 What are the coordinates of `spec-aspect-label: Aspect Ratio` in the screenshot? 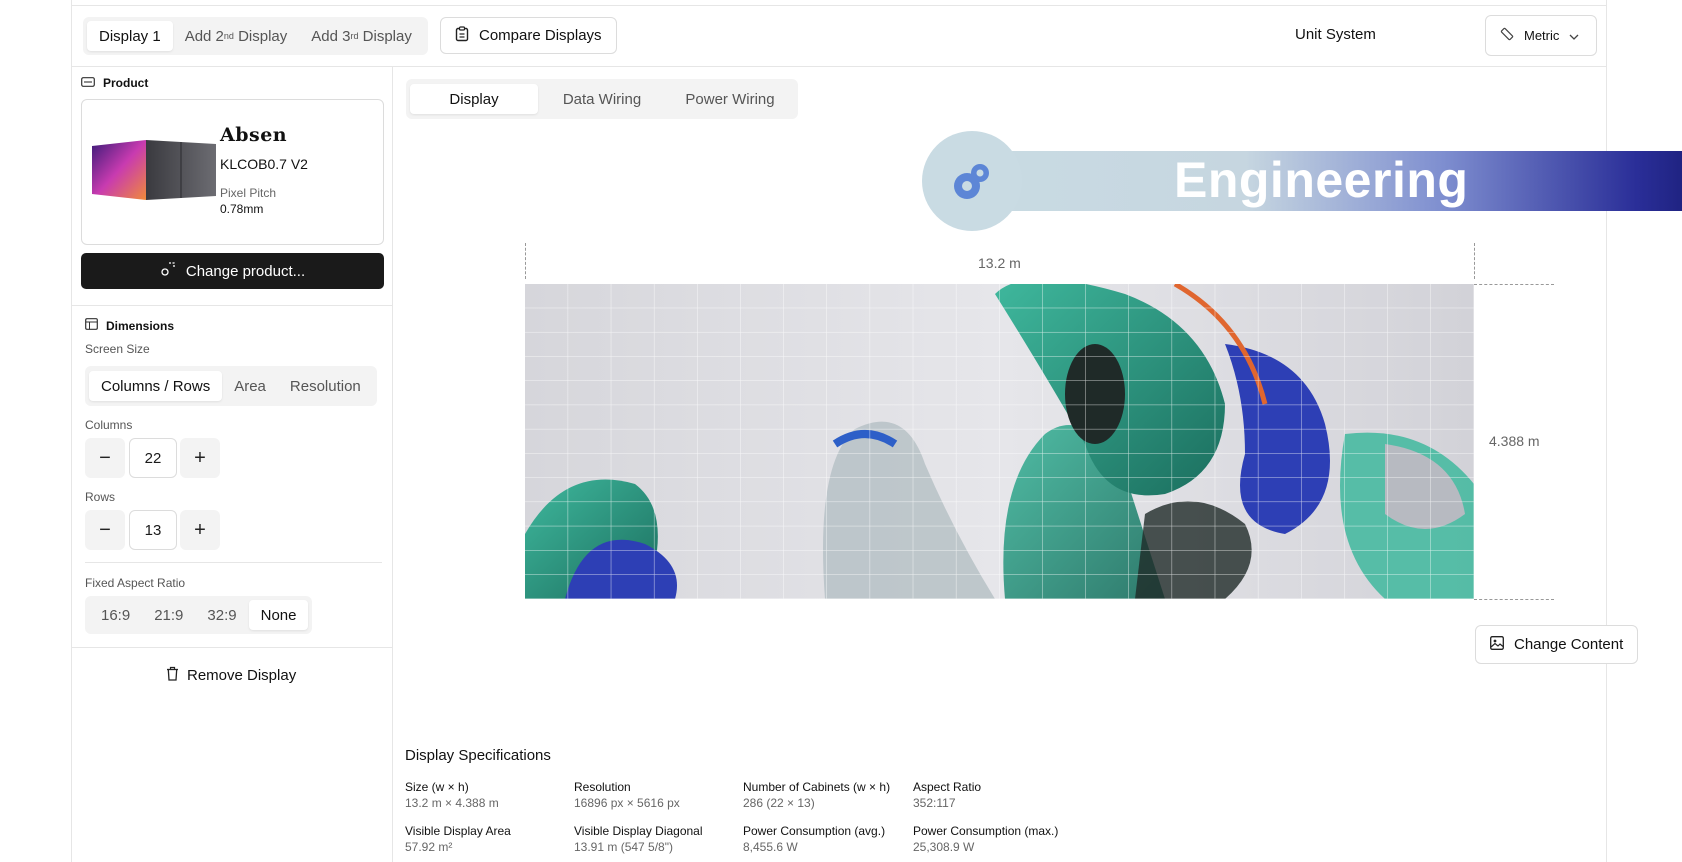 It's located at (947, 787).